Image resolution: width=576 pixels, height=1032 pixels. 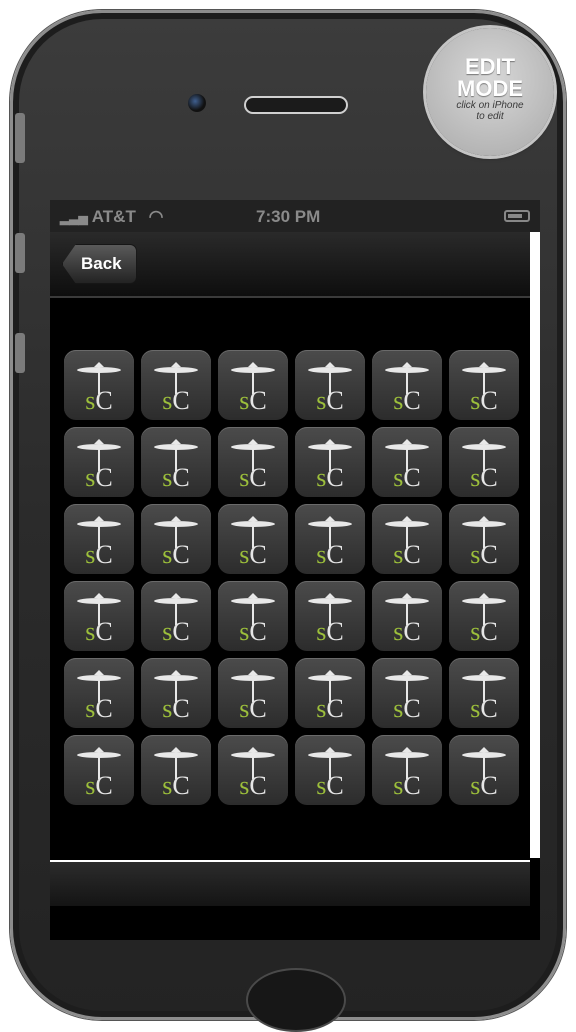 What do you see at coordinates (197, 103) in the screenshot?
I see `front-camera-icon` at bounding box center [197, 103].